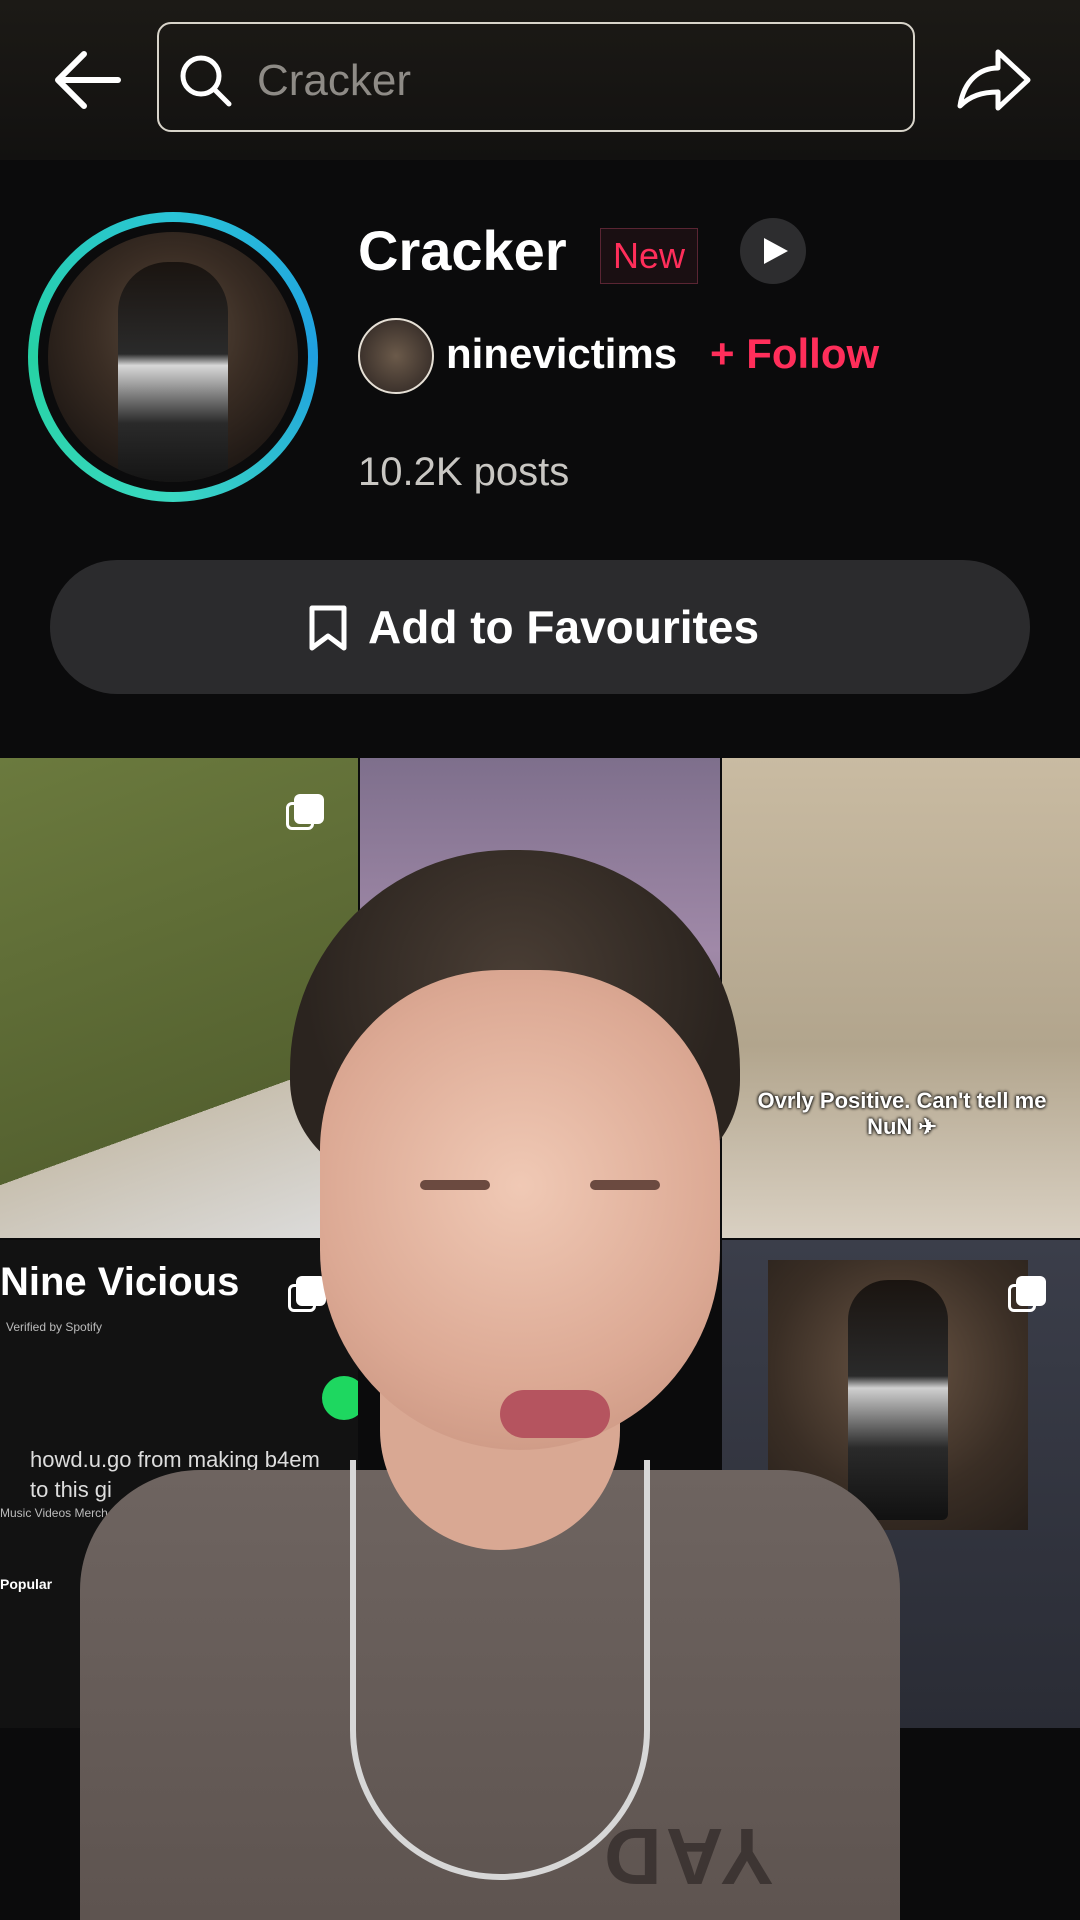 Image resolution: width=1080 pixels, height=1920 pixels. I want to click on add-to-favourites-button: Add to Favourites, so click(540, 627).